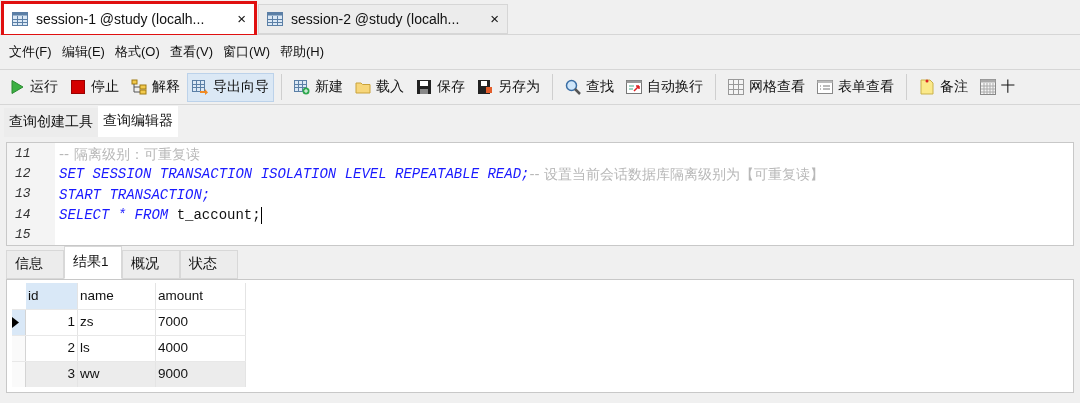 This screenshot has height=403, width=1080. Describe the element at coordinates (440, 87) in the screenshot. I see `toolbar-button: 保存` at that location.